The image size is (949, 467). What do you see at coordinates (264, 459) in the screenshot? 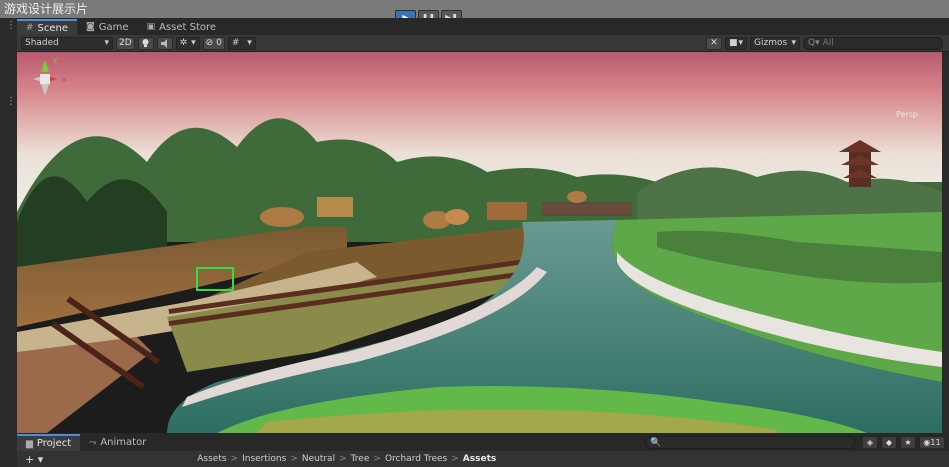
I see `breadcrumb-item: Insertions` at bounding box center [264, 459].